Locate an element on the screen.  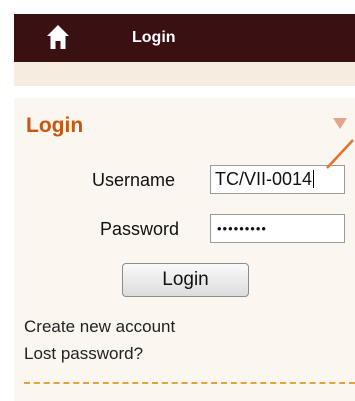
panel-title: Login is located at coordinates (55, 125).